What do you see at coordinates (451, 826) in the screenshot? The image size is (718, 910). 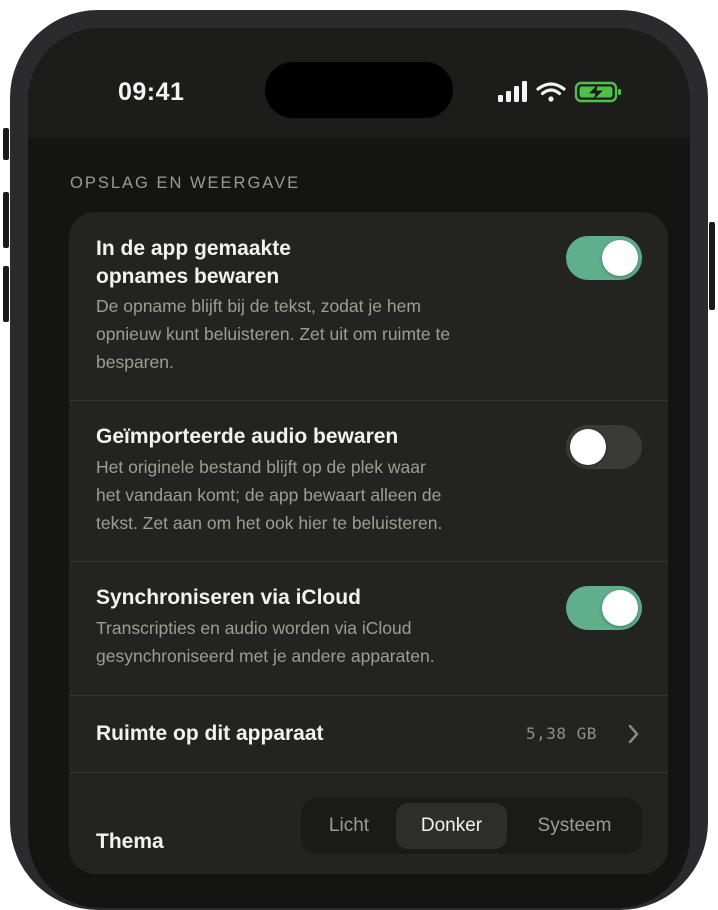 I see `theme-option-dark: Donker` at bounding box center [451, 826].